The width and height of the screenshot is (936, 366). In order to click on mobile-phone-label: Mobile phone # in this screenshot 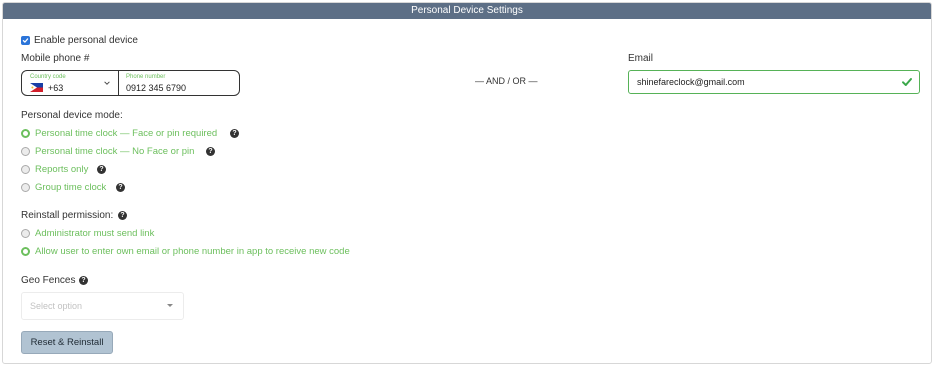, I will do `click(55, 58)`.